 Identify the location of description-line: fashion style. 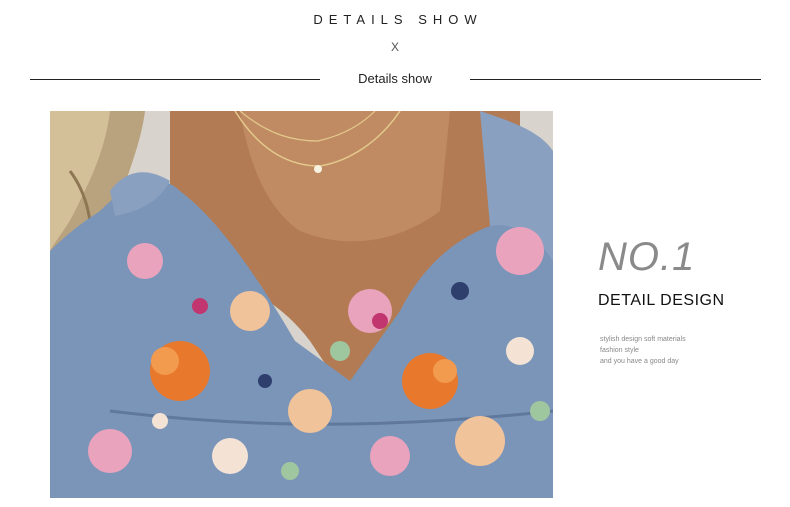
(619, 350).